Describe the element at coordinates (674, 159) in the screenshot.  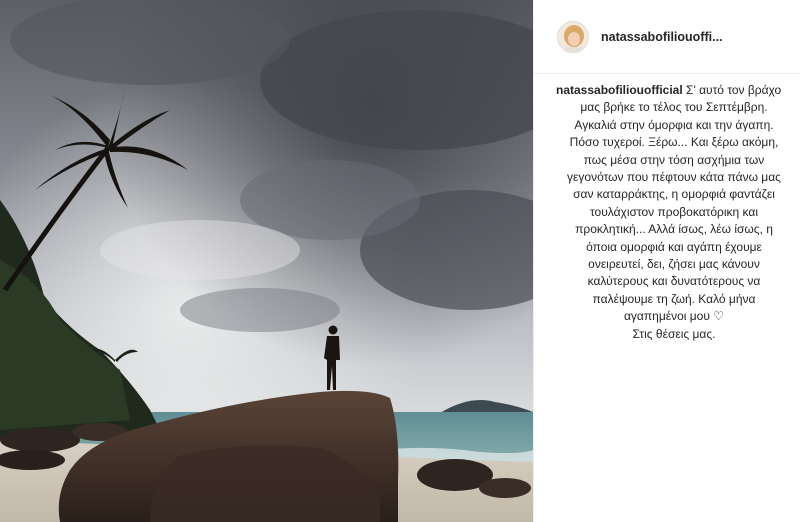
I see `caption-line: πως μέσα στην τόση ασχήμια των` at that location.